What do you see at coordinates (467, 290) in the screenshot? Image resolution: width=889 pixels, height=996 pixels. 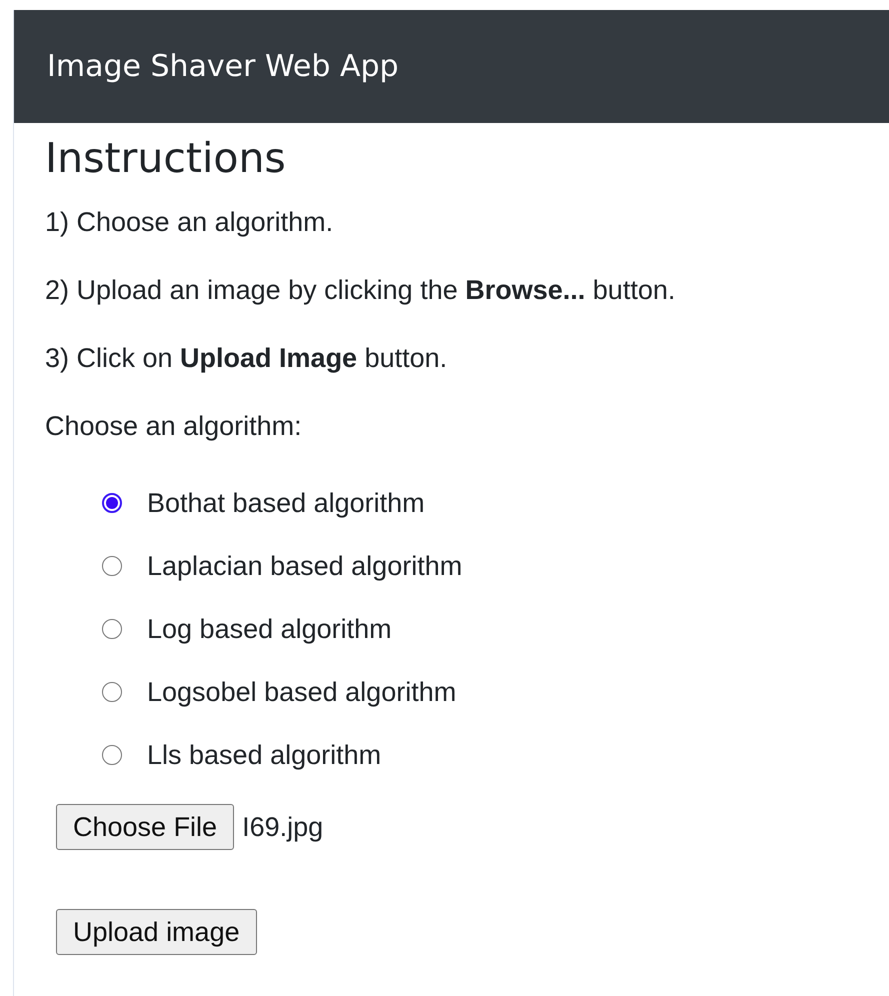 I see `instruction-step: 2) Upload an image by clicking the Browse... button.` at bounding box center [467, 290].